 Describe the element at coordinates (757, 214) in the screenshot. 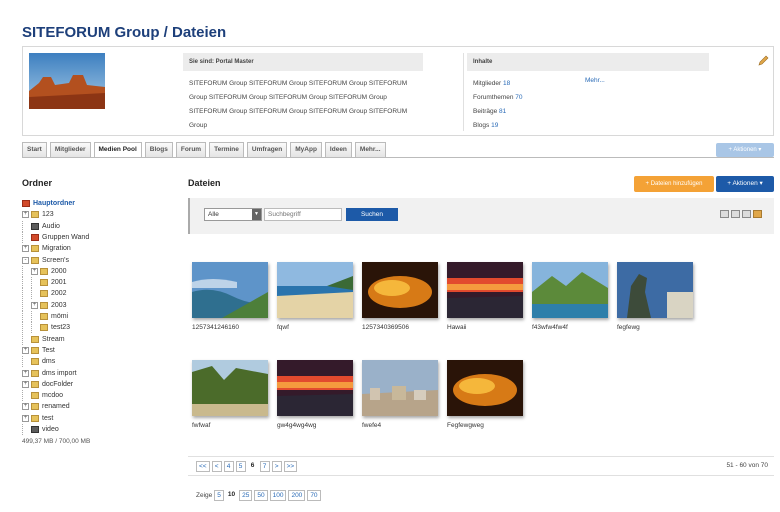

I see `thumbnail-view-icon` at that location.